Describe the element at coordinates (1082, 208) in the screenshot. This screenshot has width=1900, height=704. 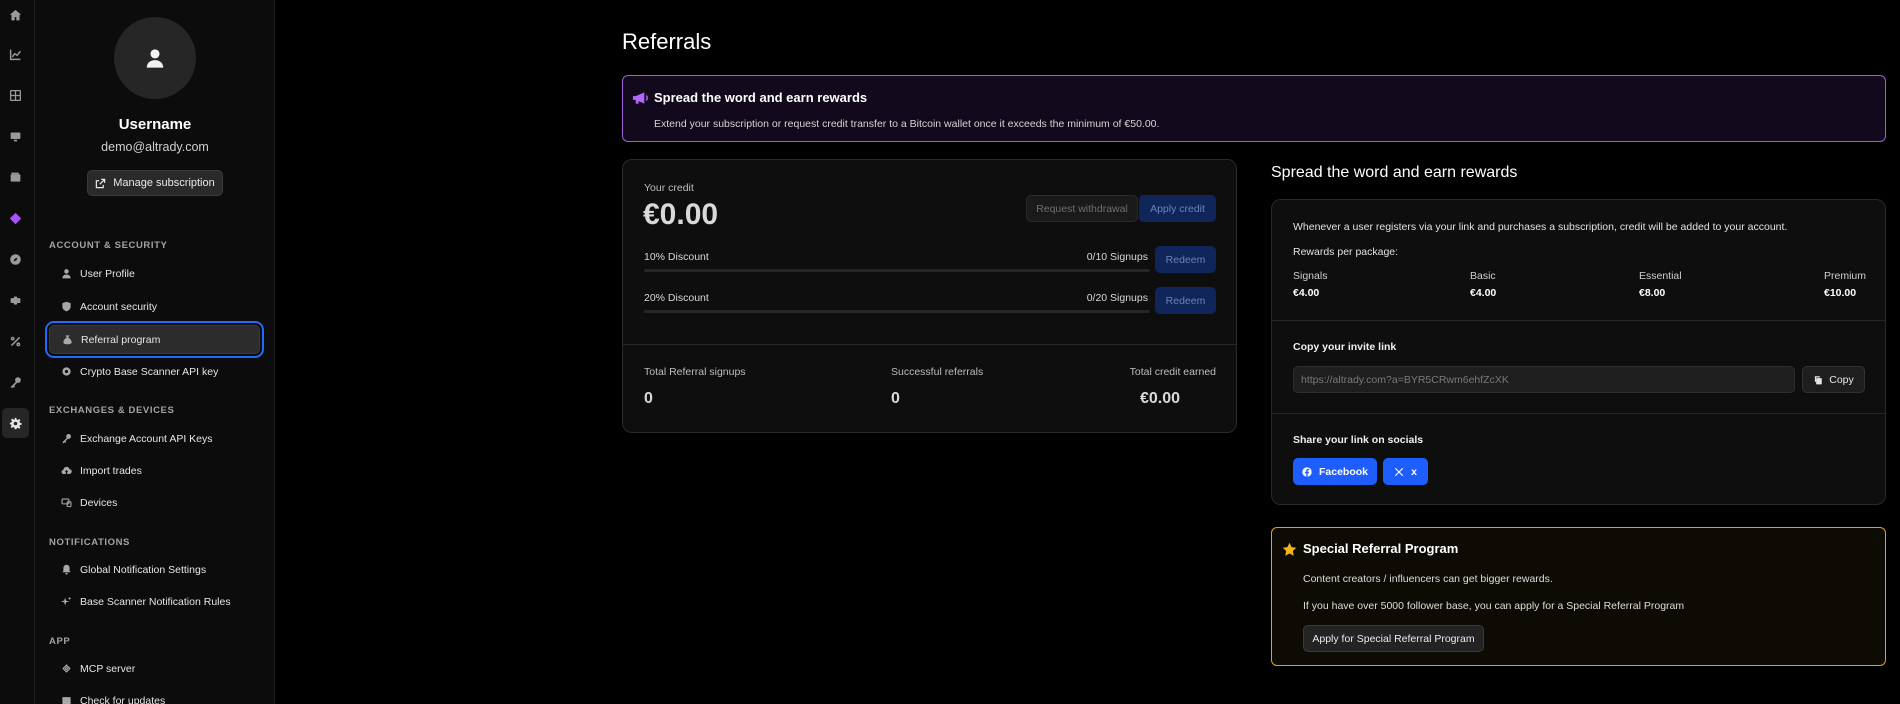
I see `request-withdrawal-button: Request withdrawal` at that location.